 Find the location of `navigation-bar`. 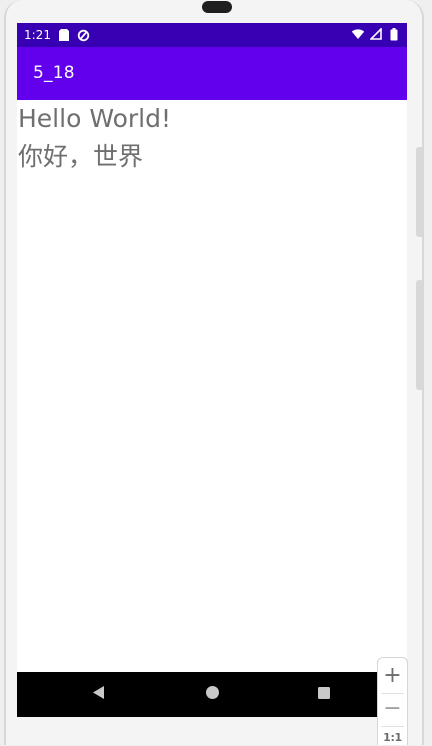

navigation-bar is located at coordinates (212, 694).